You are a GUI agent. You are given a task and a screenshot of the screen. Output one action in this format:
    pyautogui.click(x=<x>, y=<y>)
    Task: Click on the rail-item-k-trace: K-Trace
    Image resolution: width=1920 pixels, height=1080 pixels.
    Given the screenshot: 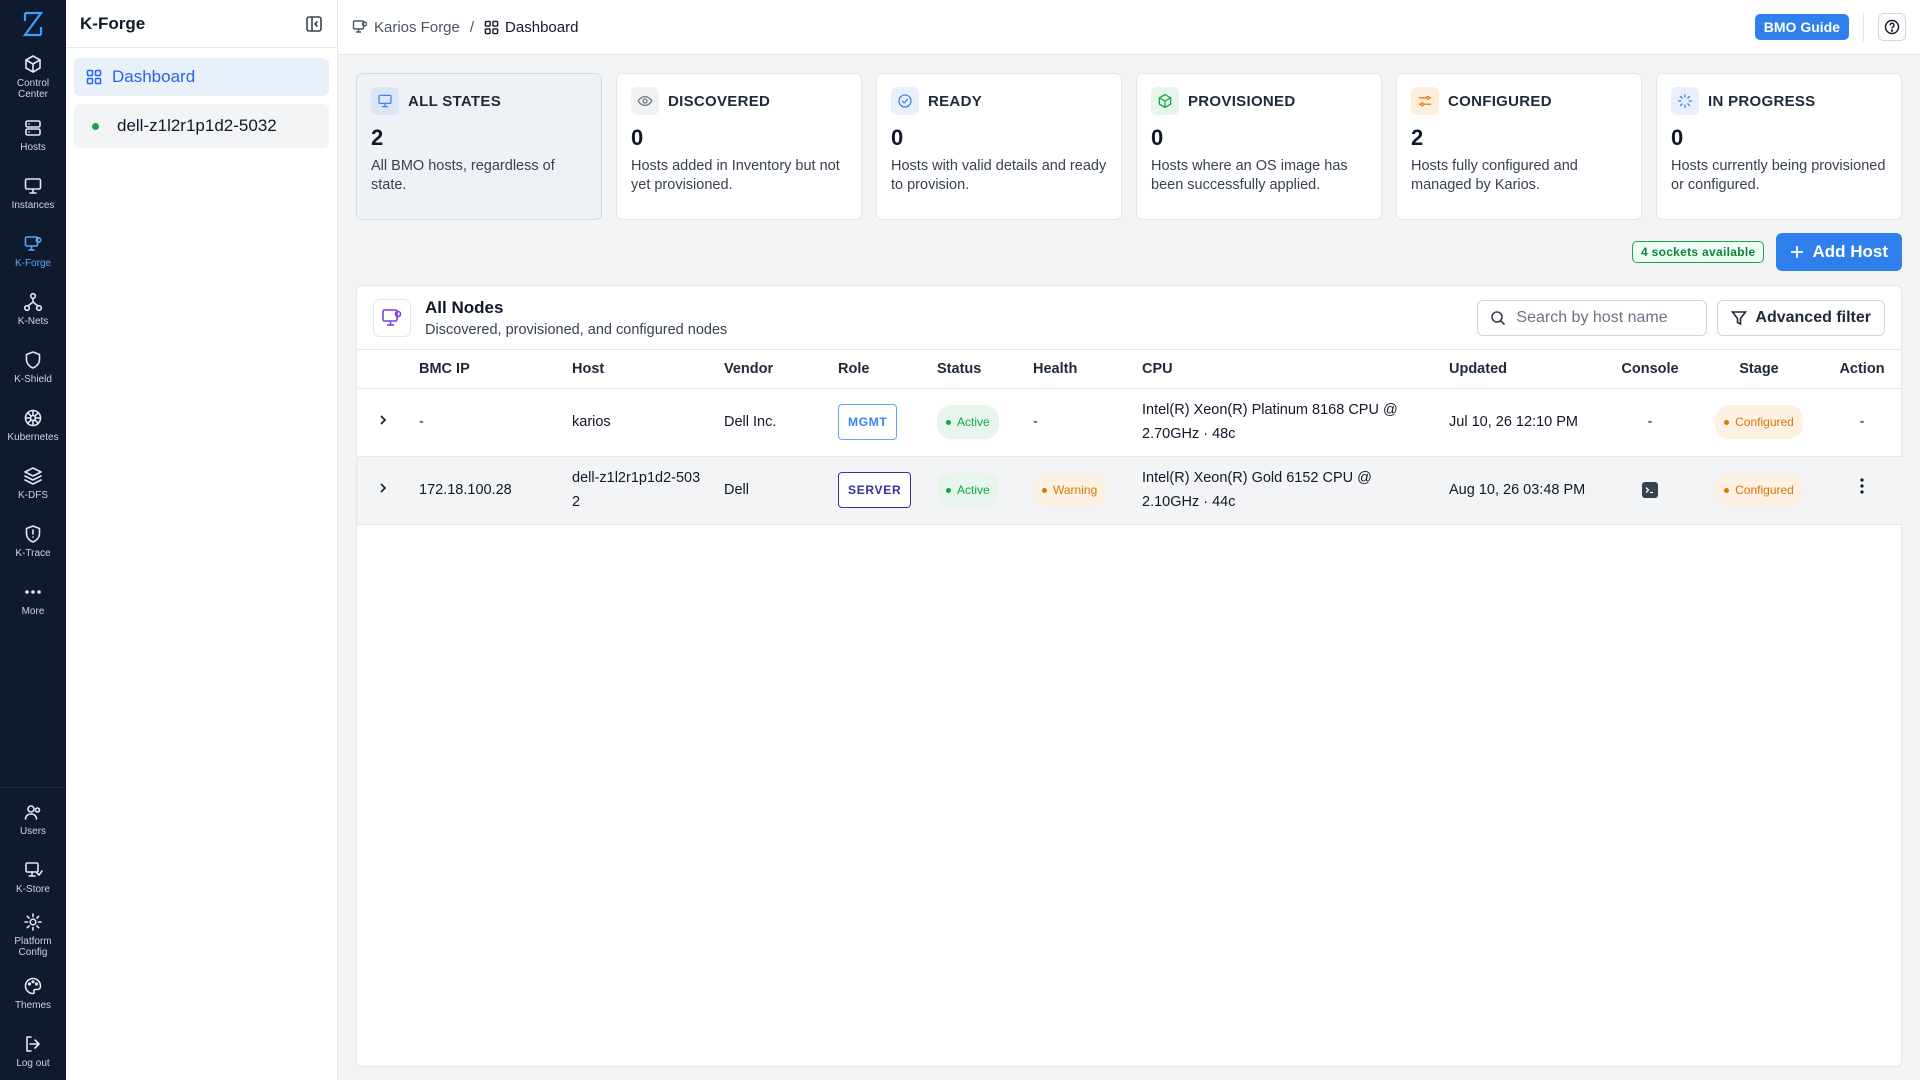 What is the action you would take?
    pyautogui.click(x=33, y=541)
    